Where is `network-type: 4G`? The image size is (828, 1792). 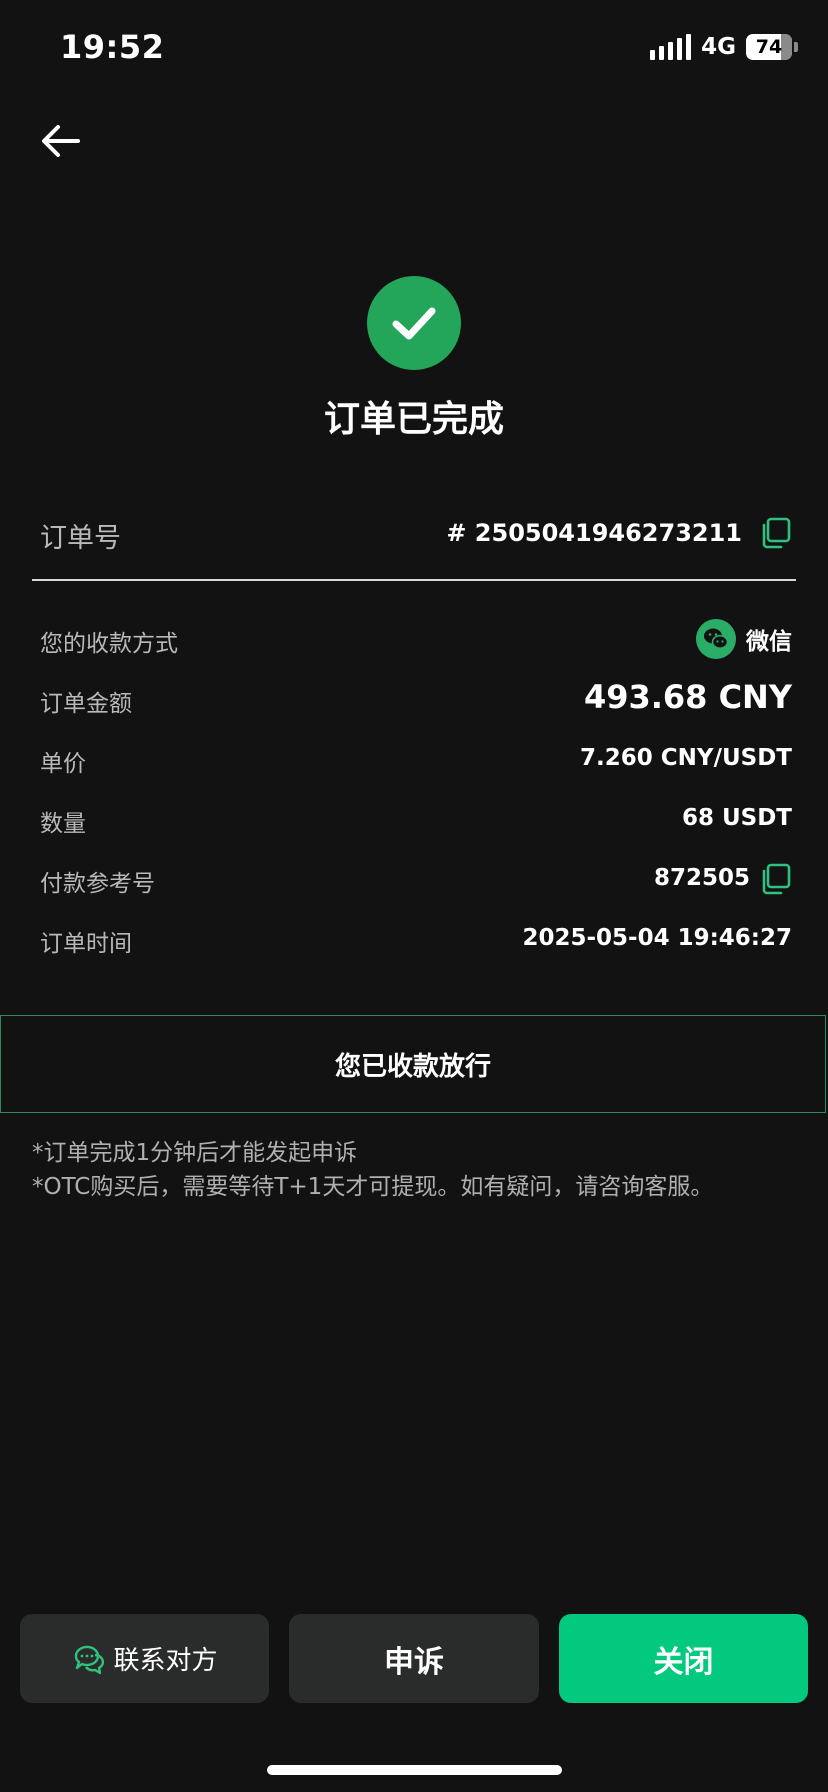
network-type: 4G is located at coordinates (718, 47).